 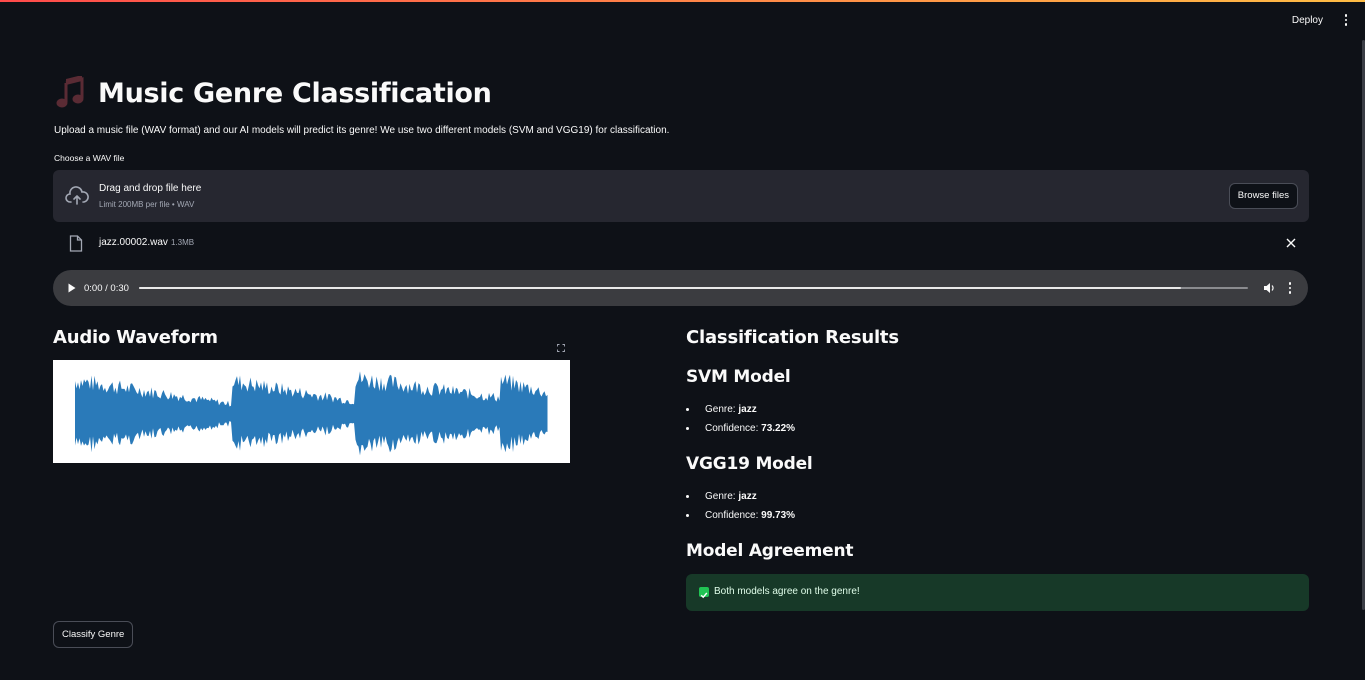 I want to click on play-icon, so click(x=72, y=288).